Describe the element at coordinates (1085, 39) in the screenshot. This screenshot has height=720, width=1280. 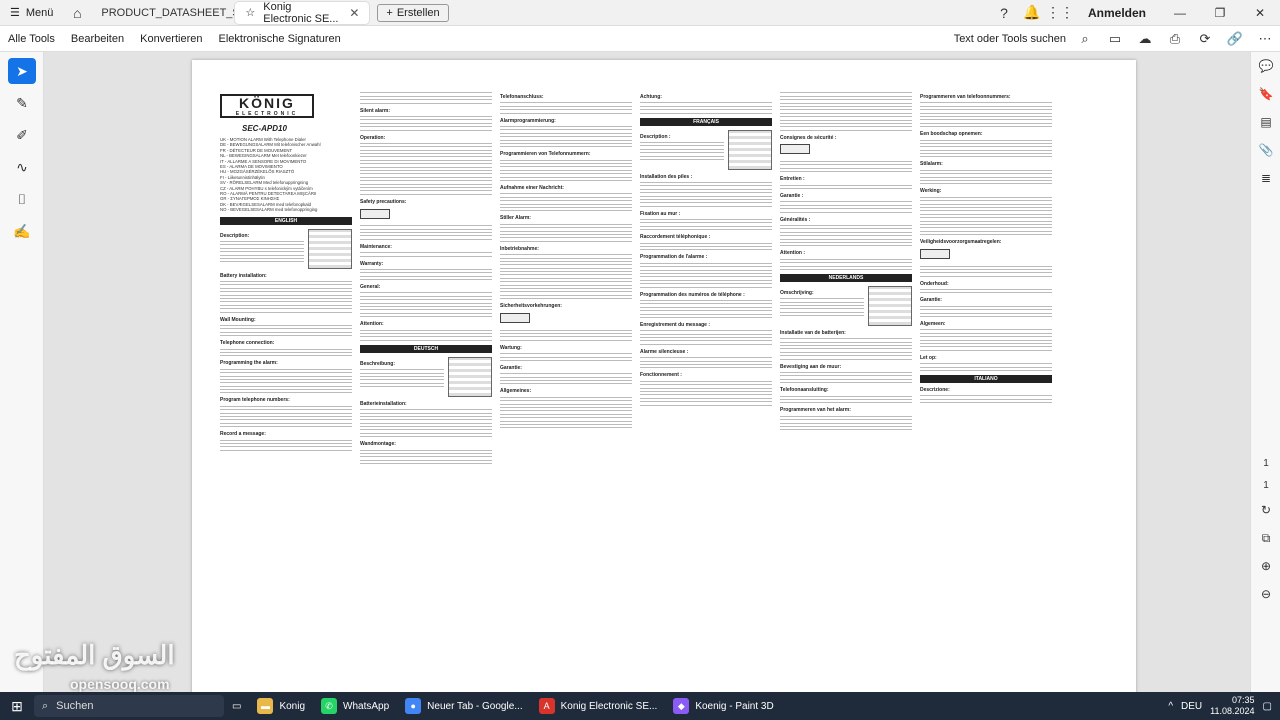
I see `search-icon: ⌕` at that location.